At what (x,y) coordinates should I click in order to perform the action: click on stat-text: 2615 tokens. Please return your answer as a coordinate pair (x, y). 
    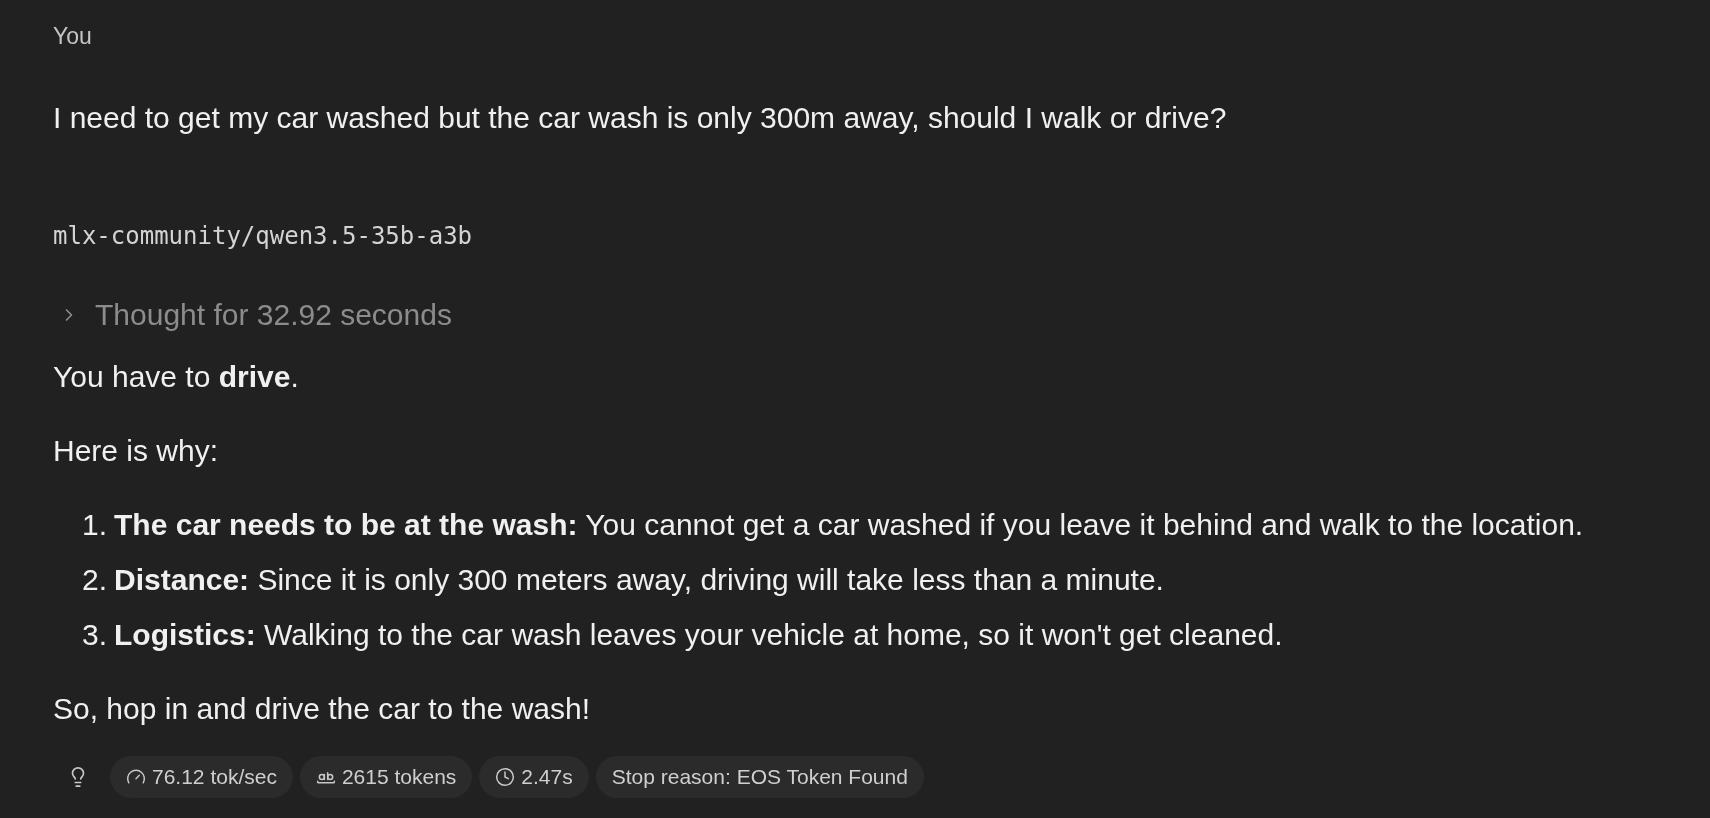
    Looking at the image, I should click on (399, 777).